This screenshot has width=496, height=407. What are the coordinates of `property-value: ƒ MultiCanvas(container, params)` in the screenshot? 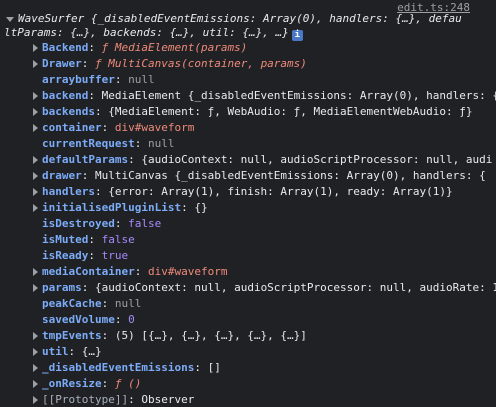 It's located at (201, 63).